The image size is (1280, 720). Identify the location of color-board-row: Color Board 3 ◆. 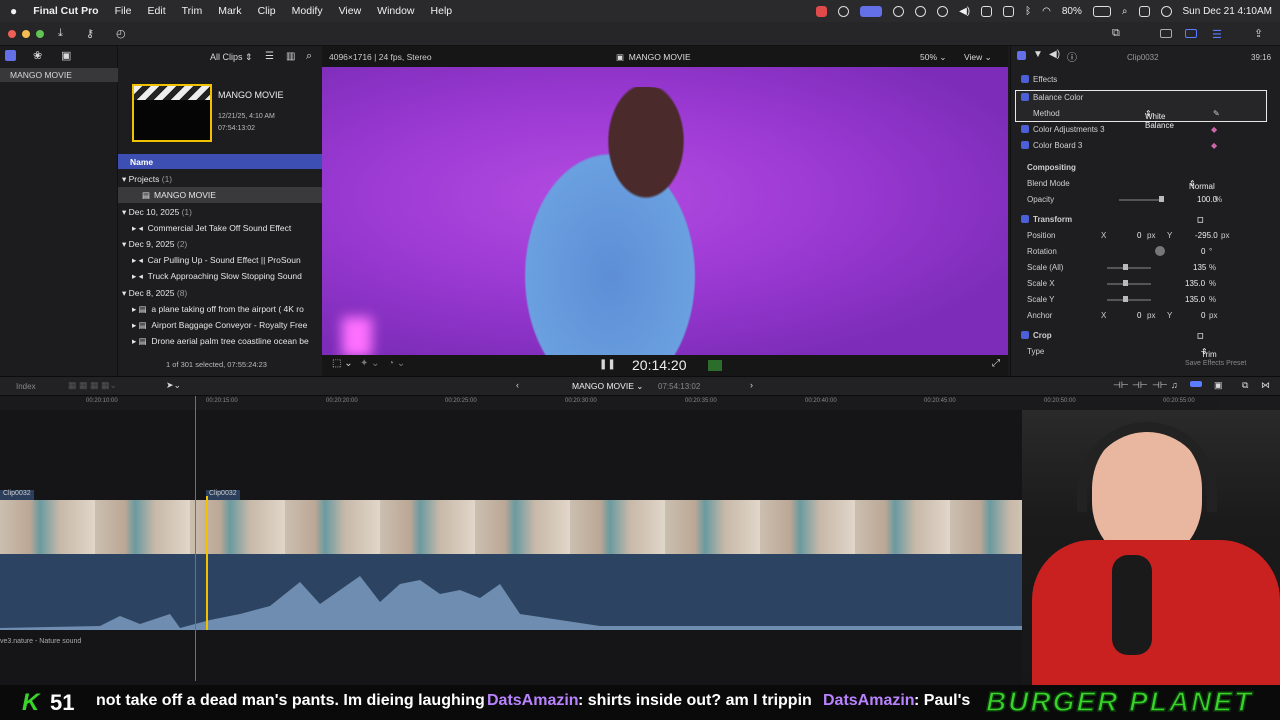
(1145, 146).